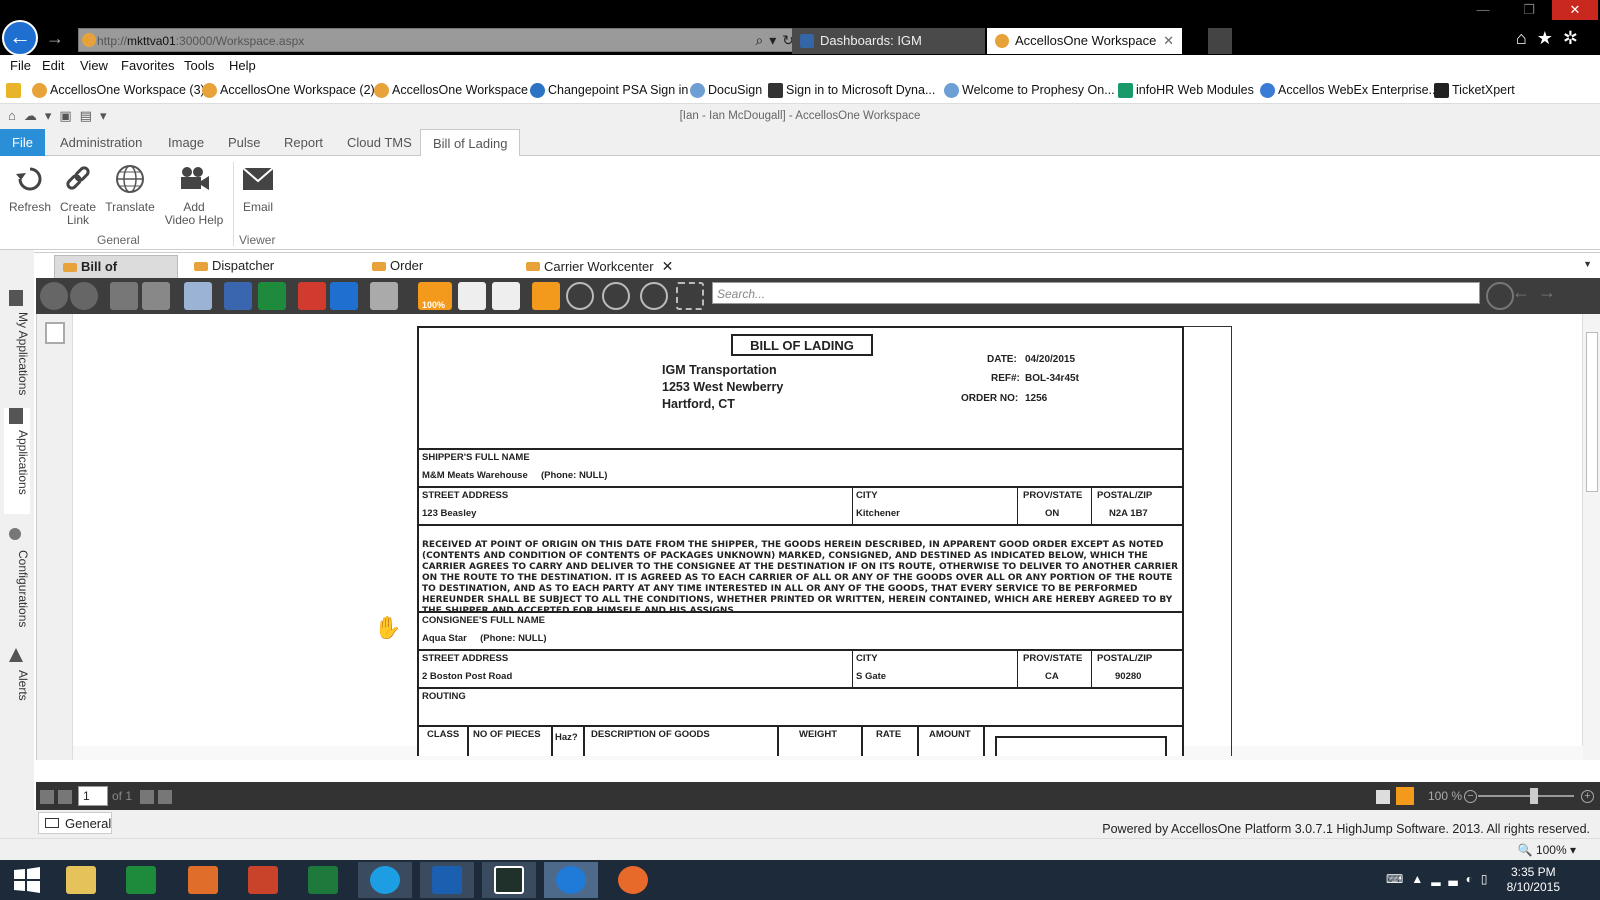 This screenshot has width=1600, height=900. I want to click on new-tab-button, so click(1220, 41).